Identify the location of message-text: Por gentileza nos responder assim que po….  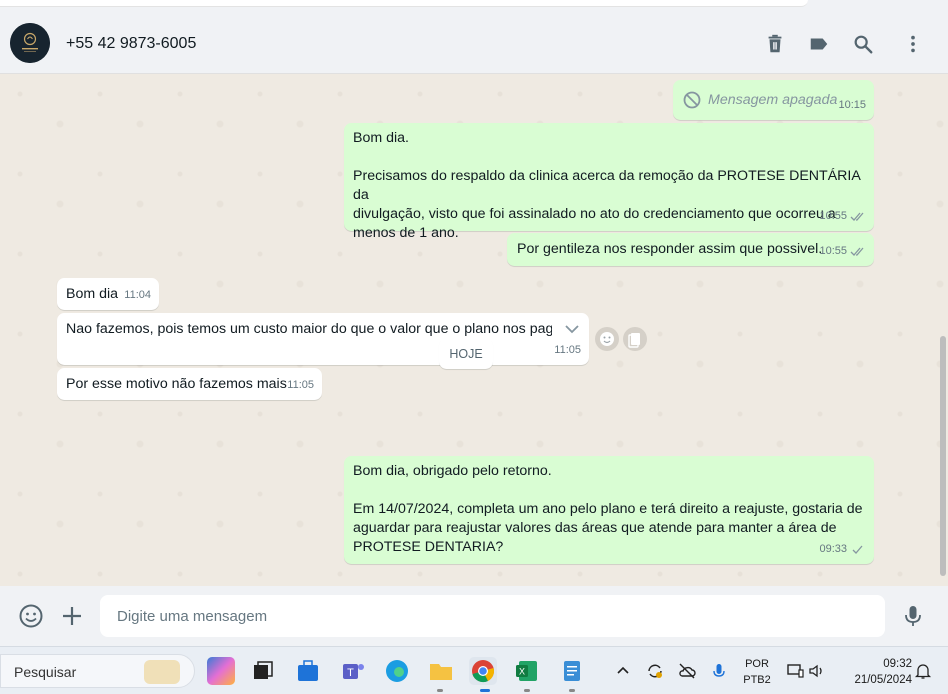
(670, 249).